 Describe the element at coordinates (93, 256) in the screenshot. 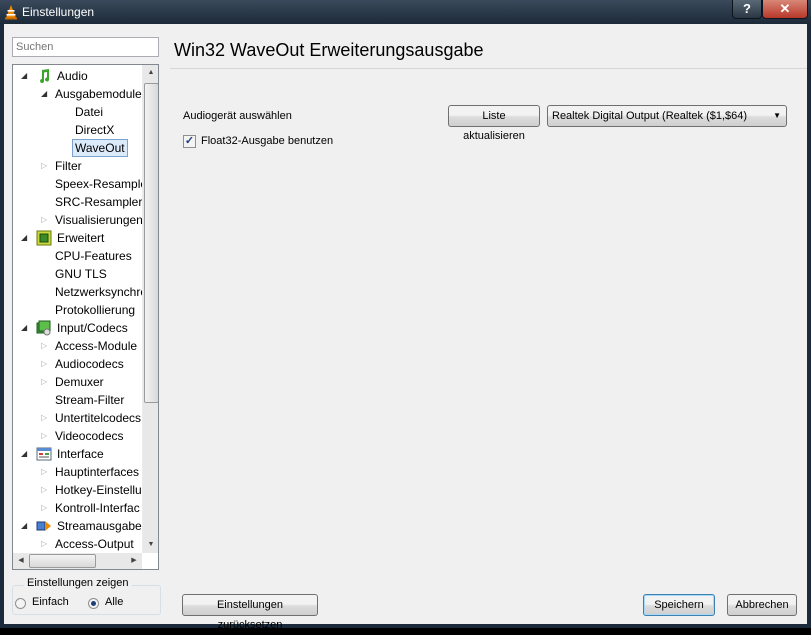

I see `tree-item-label: CPU-Features` at that location.